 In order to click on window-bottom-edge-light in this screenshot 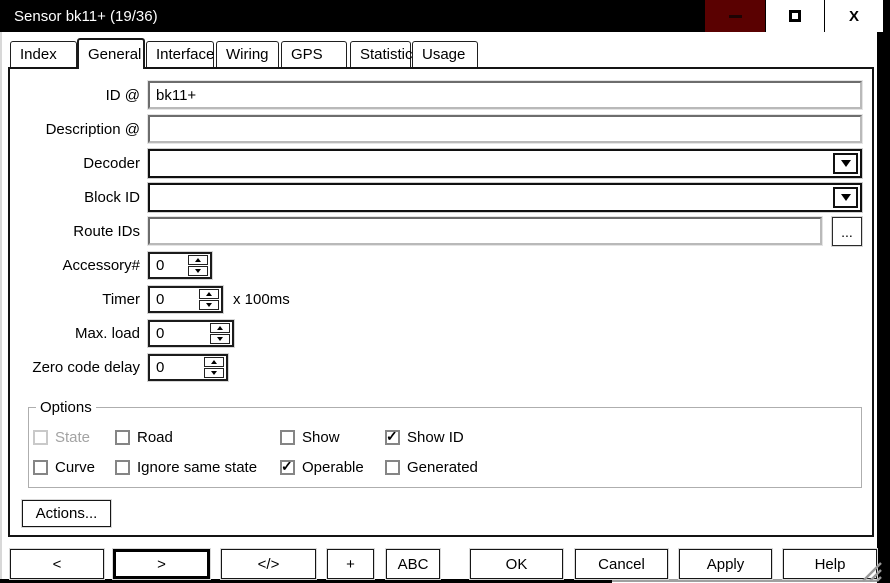, I will do `click(744, 580)`.